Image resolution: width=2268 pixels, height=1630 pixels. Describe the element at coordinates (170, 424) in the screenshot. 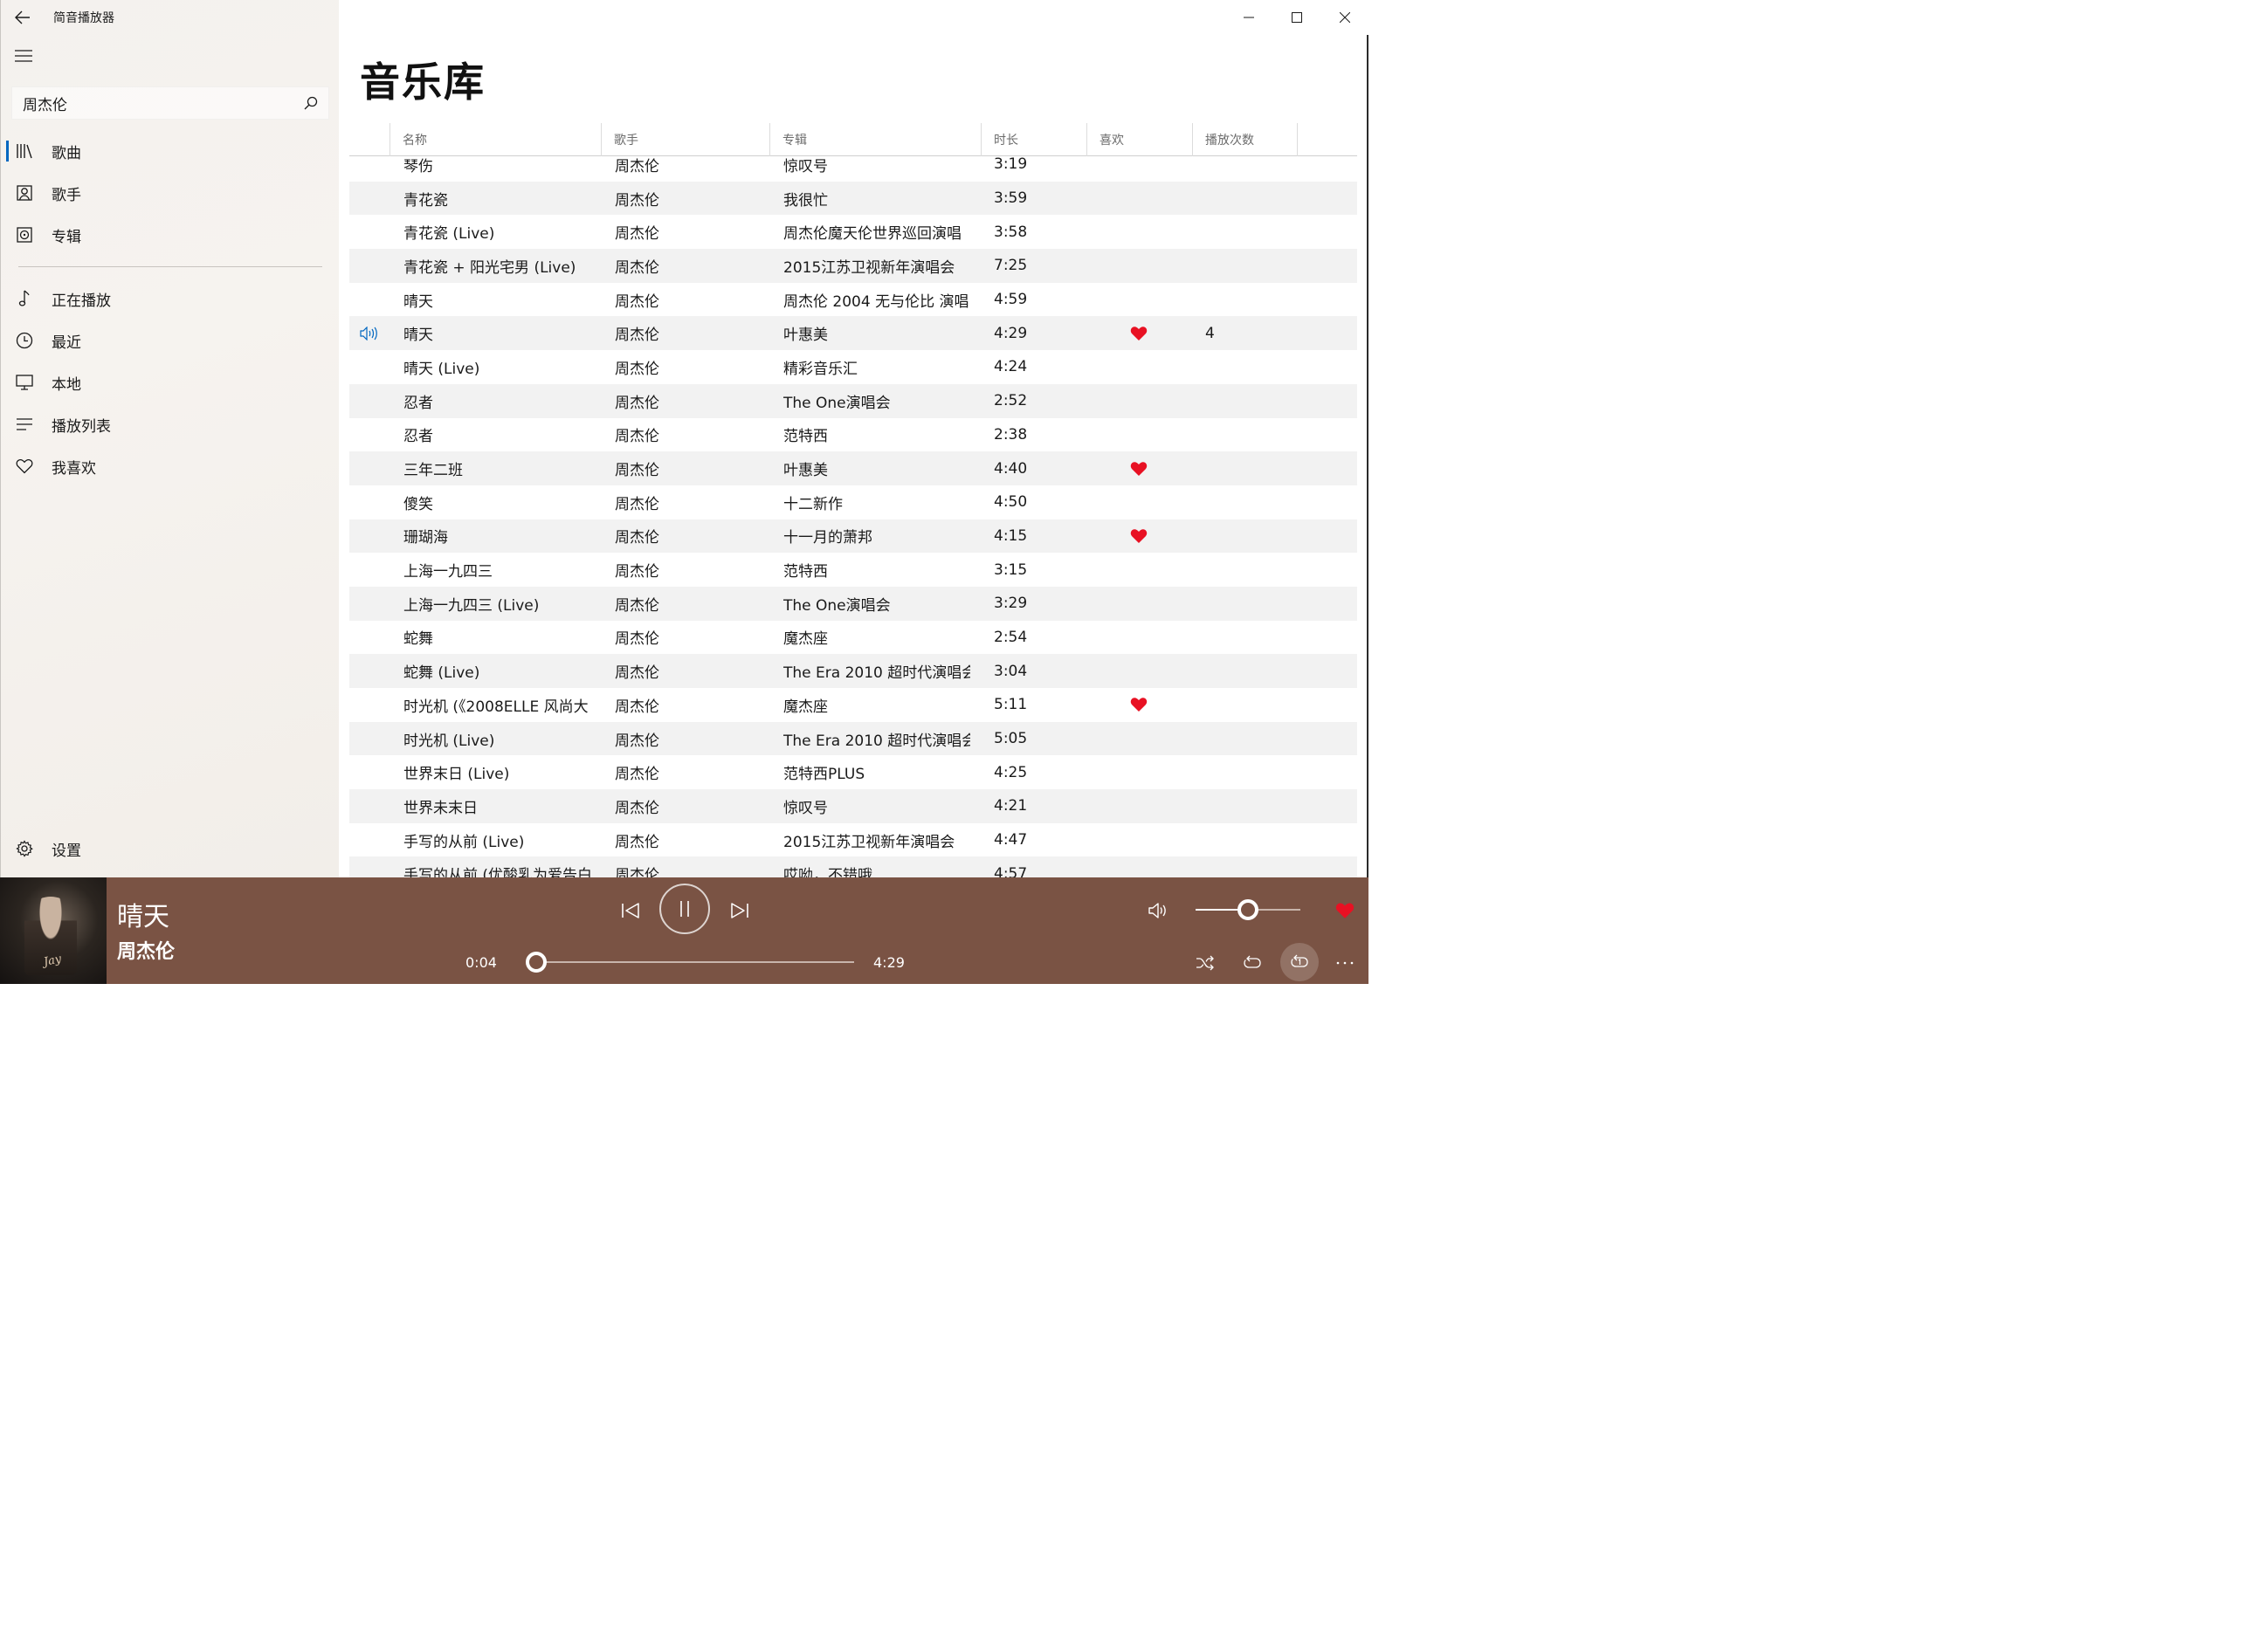

I see `nav-item-playlists: 播放列表` at that location.